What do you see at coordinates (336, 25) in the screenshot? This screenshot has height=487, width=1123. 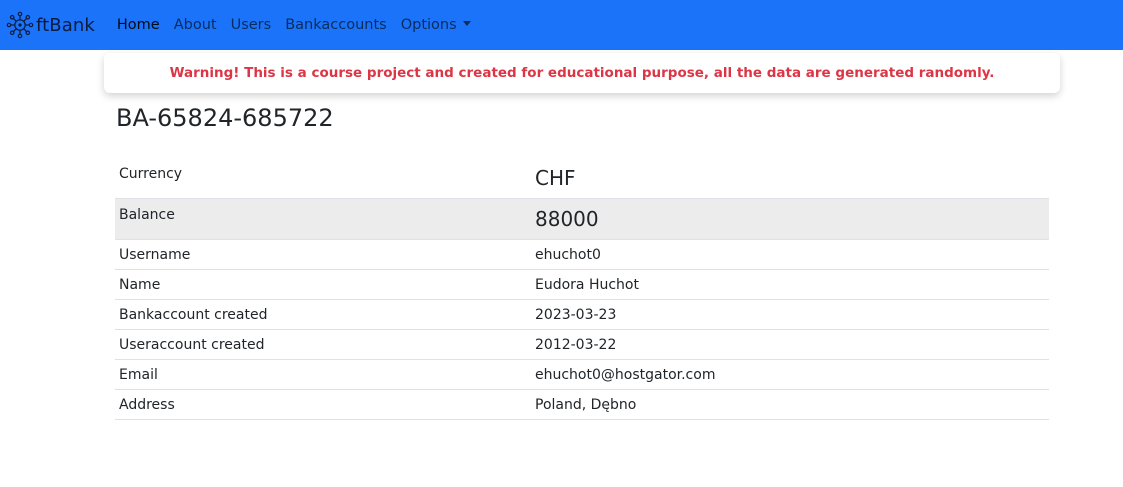 I see `nav-link-bankaccounts: Bankaccounts` at bounding box center [336, 25].